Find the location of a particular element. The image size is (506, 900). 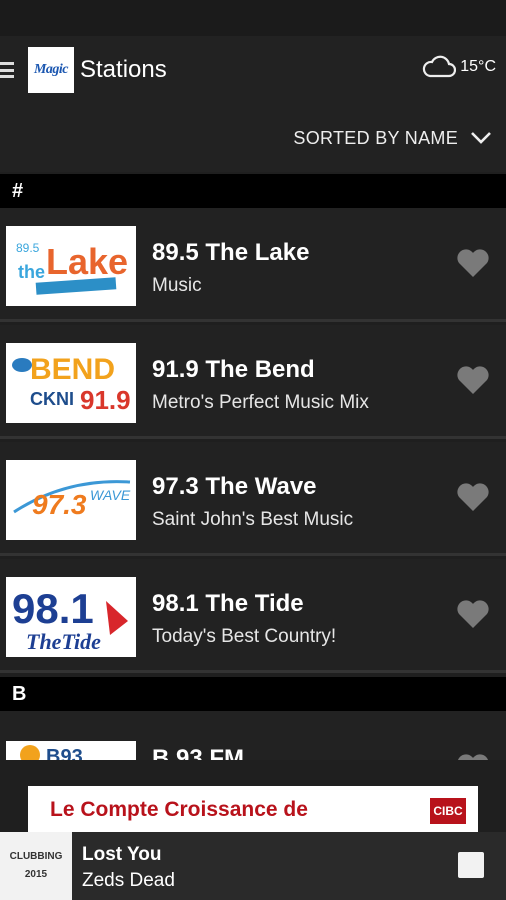

station-logo: 97.3 WAVE is located at coordinates (71, 500).